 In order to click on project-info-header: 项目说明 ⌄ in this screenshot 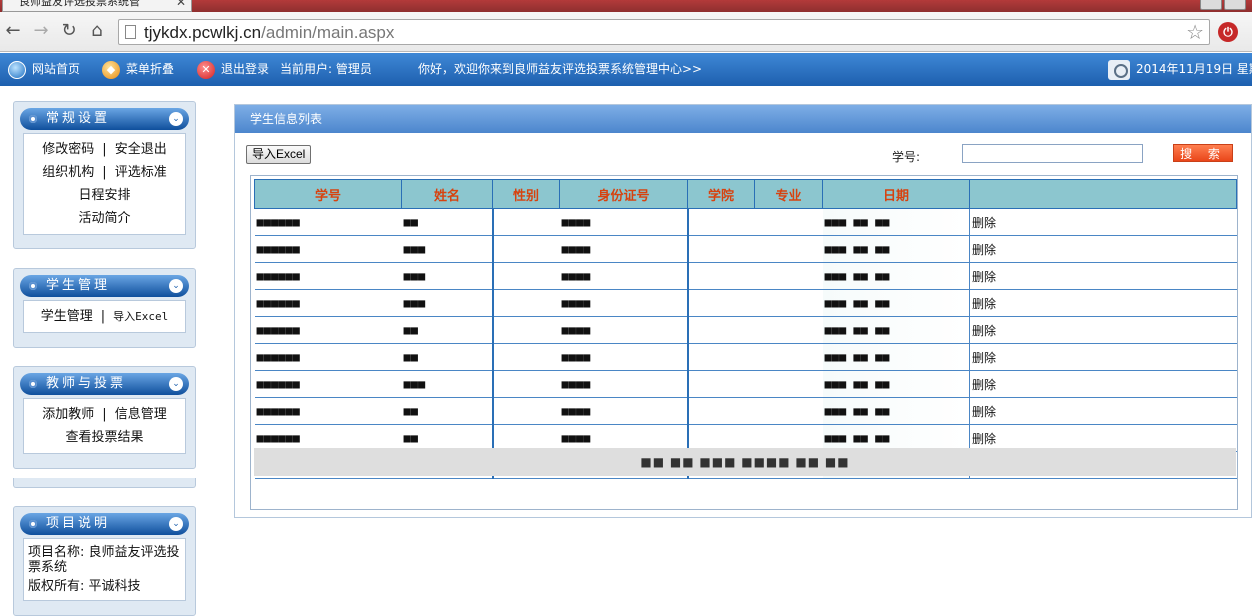, I will do `click(104, 524)`.